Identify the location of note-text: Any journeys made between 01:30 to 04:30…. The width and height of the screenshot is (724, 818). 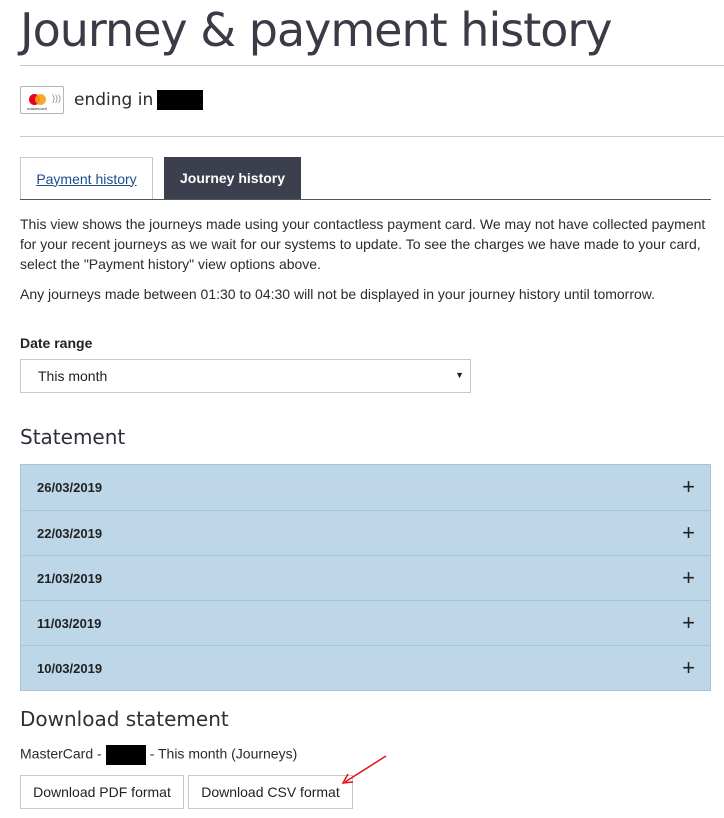
(338, 294).